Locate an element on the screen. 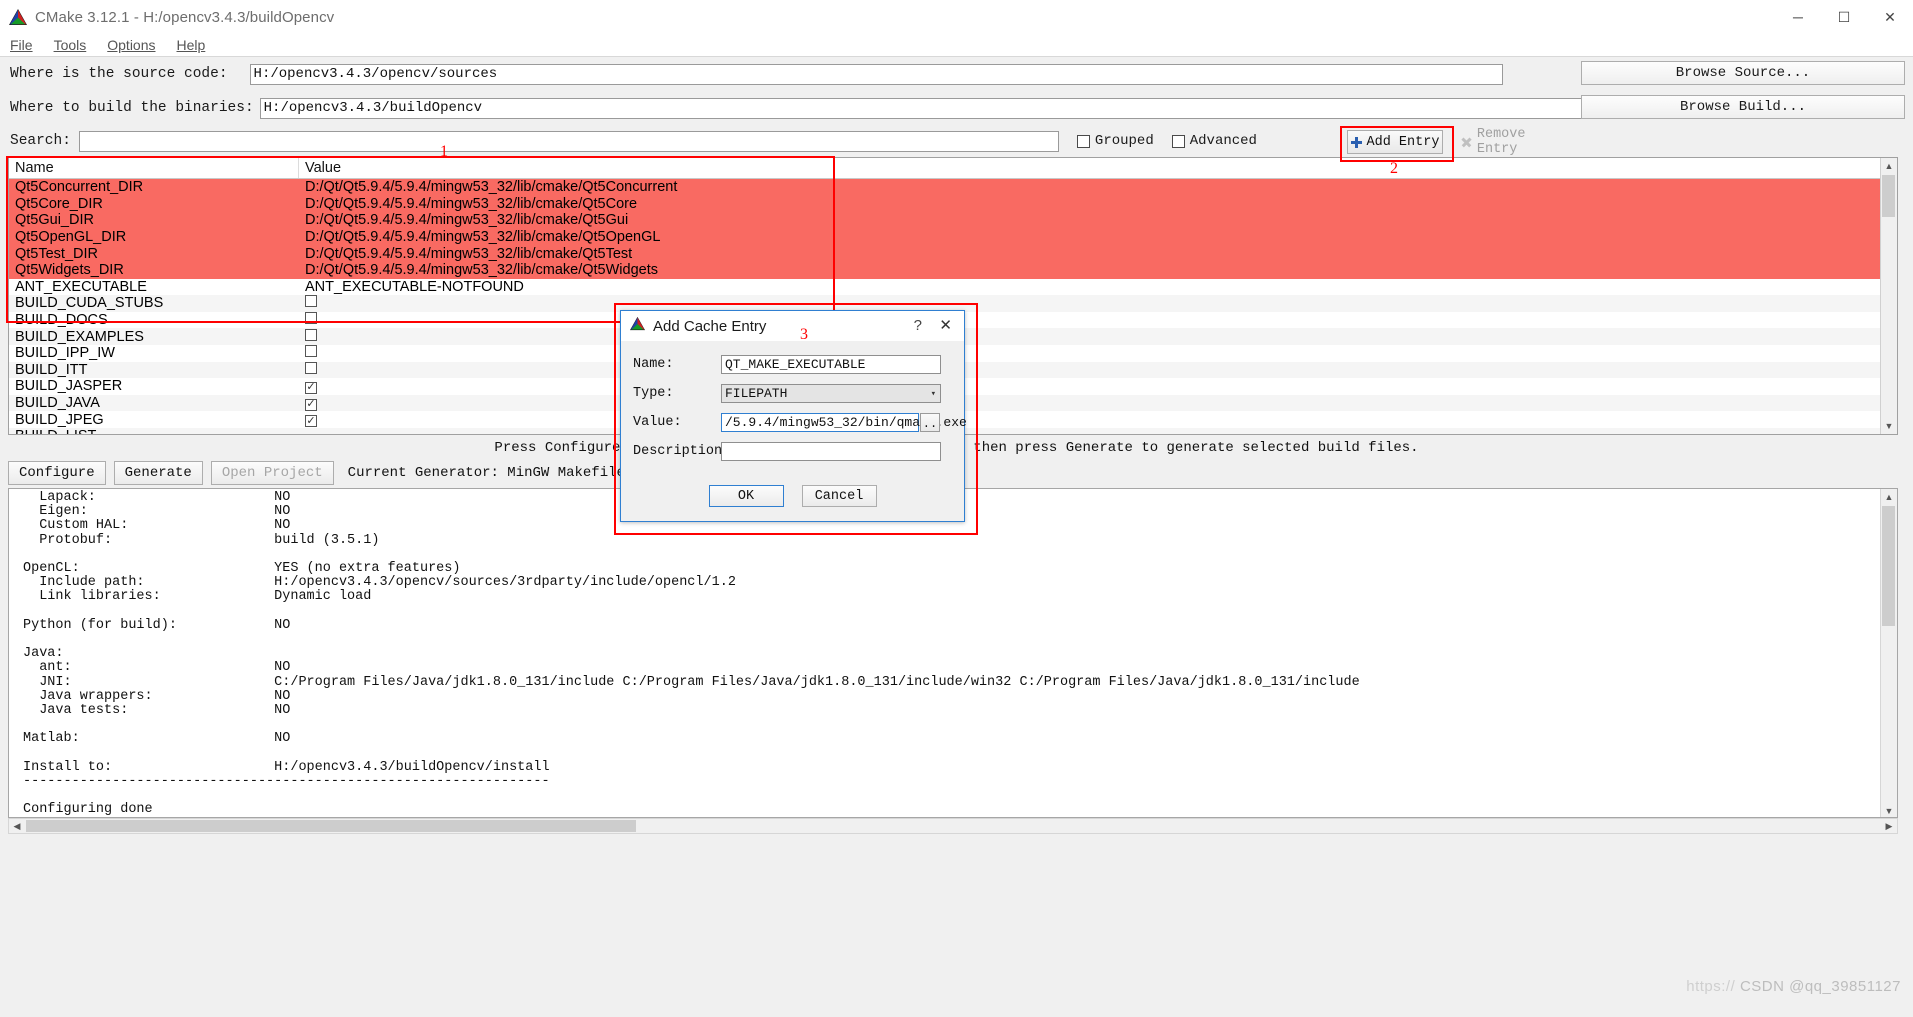  remove-entry-label: Remove Entry is located at coordinates (1501, 142).